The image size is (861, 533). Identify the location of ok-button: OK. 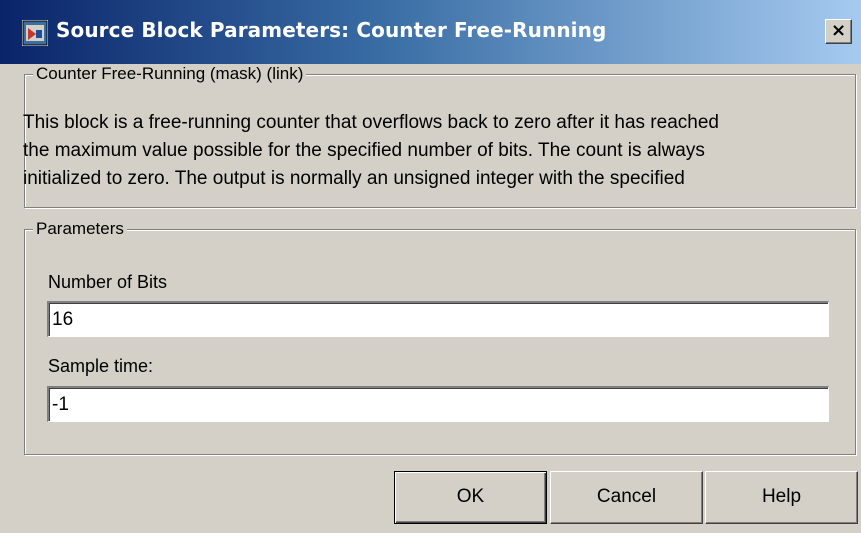
(470, 497).